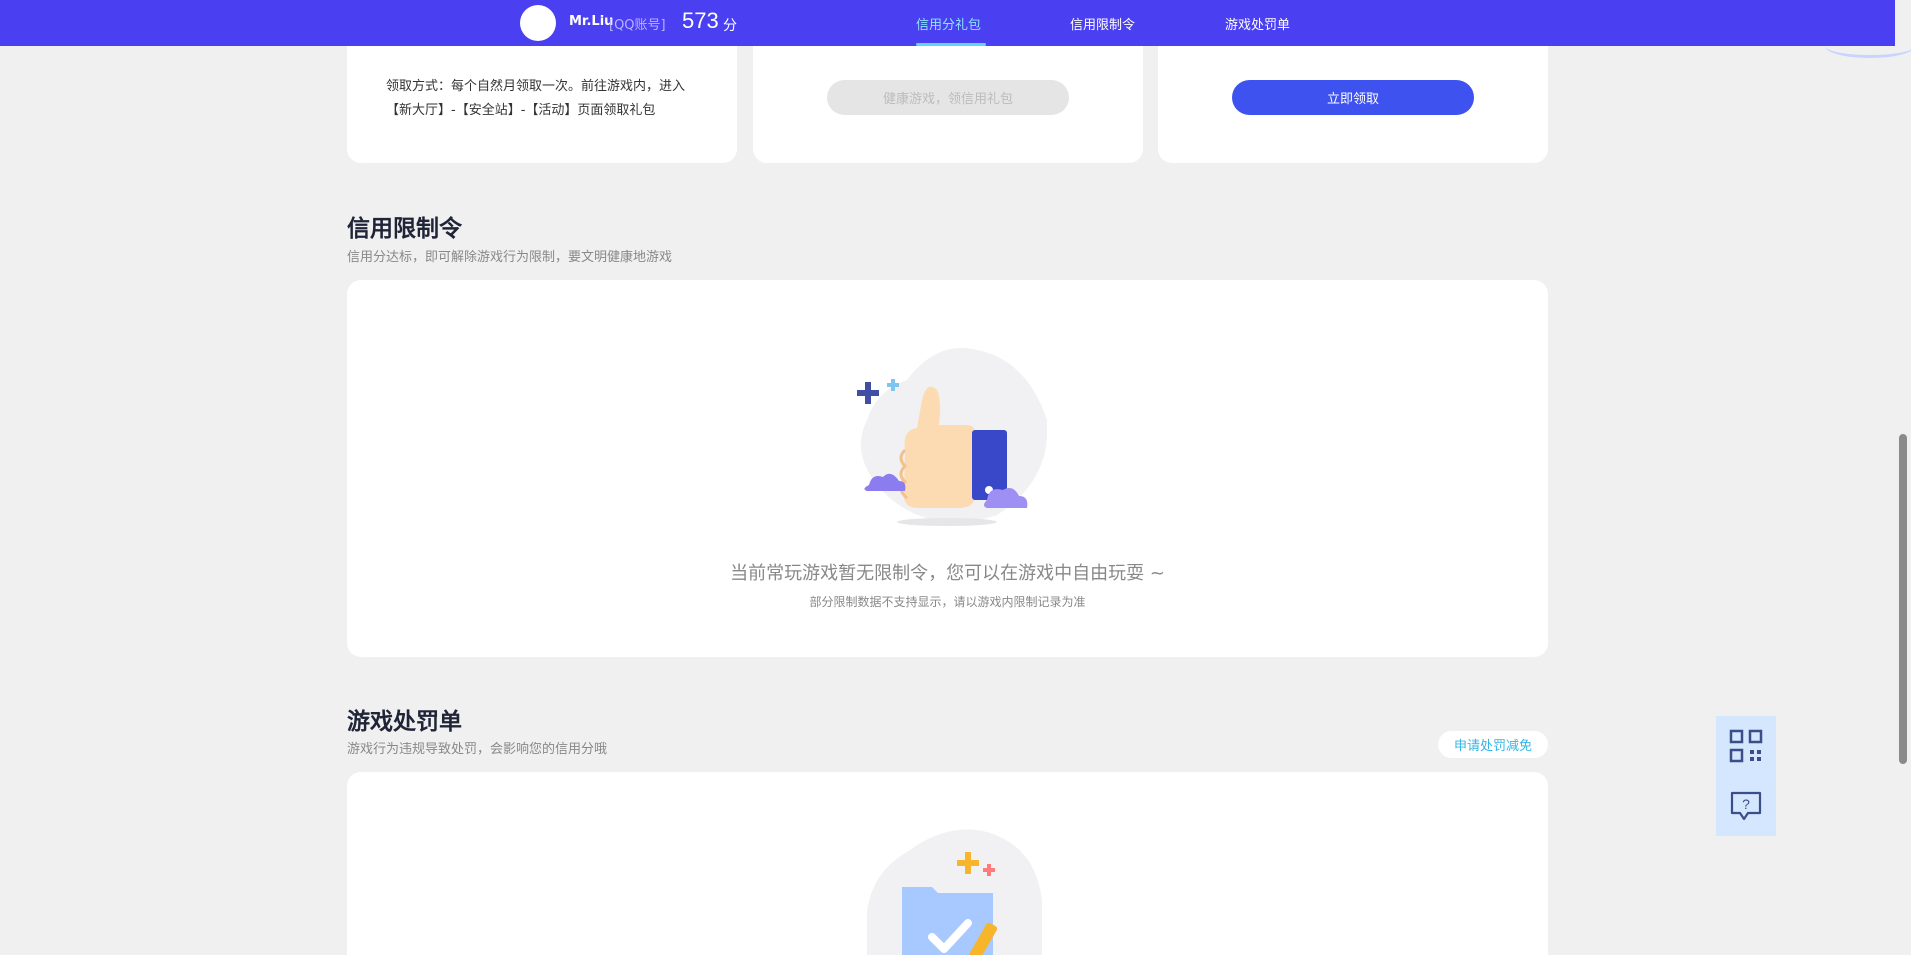  I want to click on restriction-empty-note: 部分限制数据不支持显示，请以游戏内限制记录为准, so click(947, 602).